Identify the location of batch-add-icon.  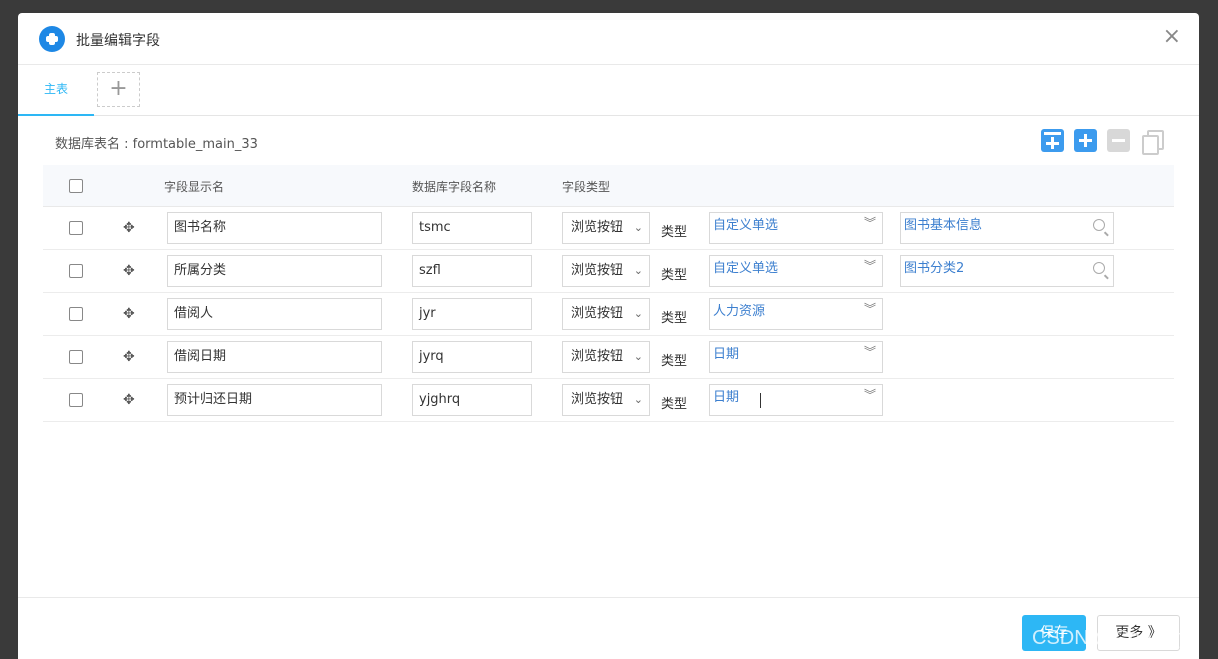
(1052, 140).